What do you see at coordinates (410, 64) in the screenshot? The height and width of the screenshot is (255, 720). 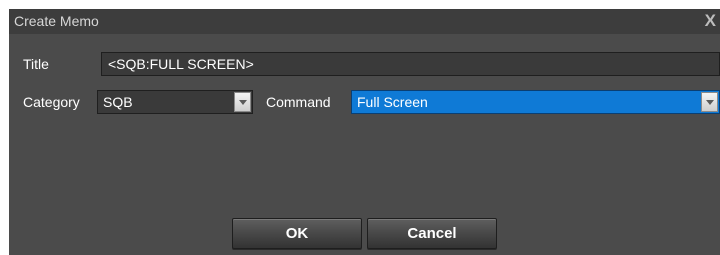 I see `title-field: <SQB:FULL SCREEN>` at bounding box center [410, 64].